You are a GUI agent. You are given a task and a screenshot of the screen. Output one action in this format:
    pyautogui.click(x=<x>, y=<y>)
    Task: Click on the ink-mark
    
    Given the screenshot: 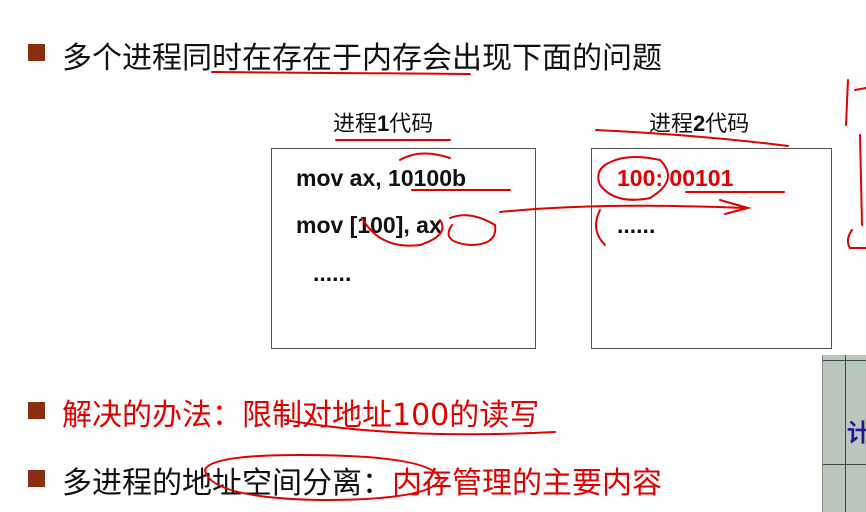 What is the action you would take?
    pyautogui.click(x=855, y=164)
    